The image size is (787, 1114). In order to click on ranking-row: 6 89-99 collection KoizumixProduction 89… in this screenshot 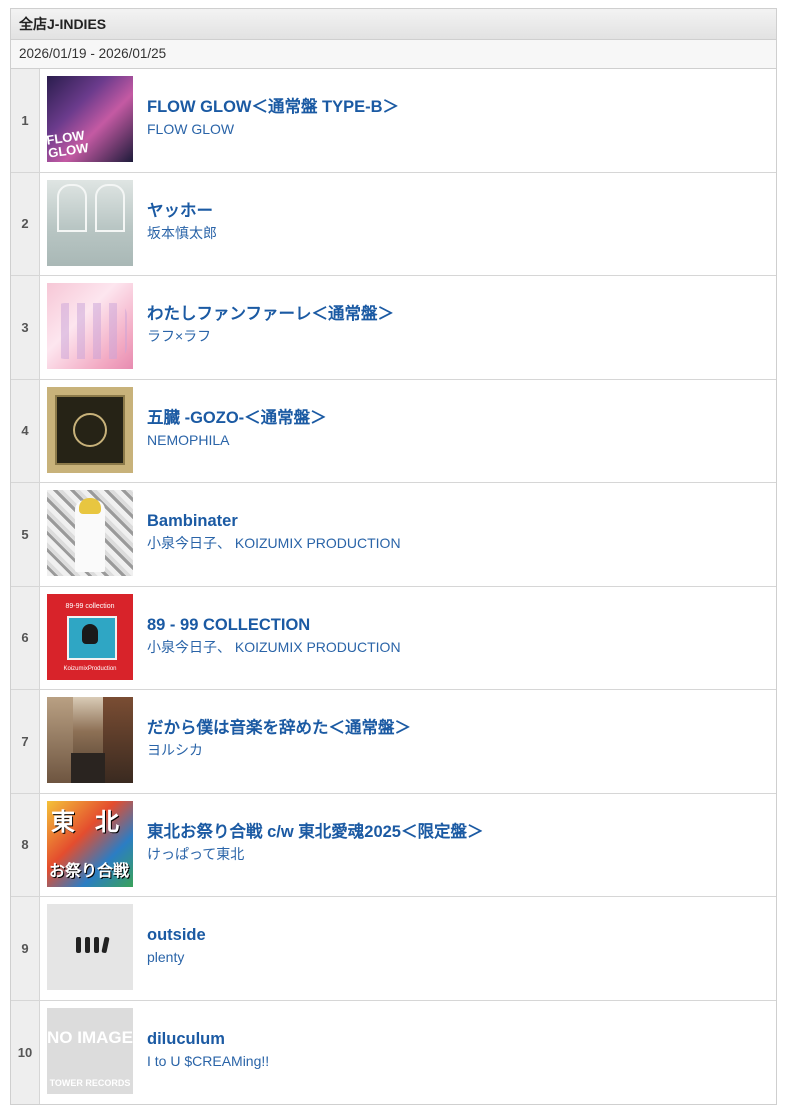, I will do `click(393, 638)`.